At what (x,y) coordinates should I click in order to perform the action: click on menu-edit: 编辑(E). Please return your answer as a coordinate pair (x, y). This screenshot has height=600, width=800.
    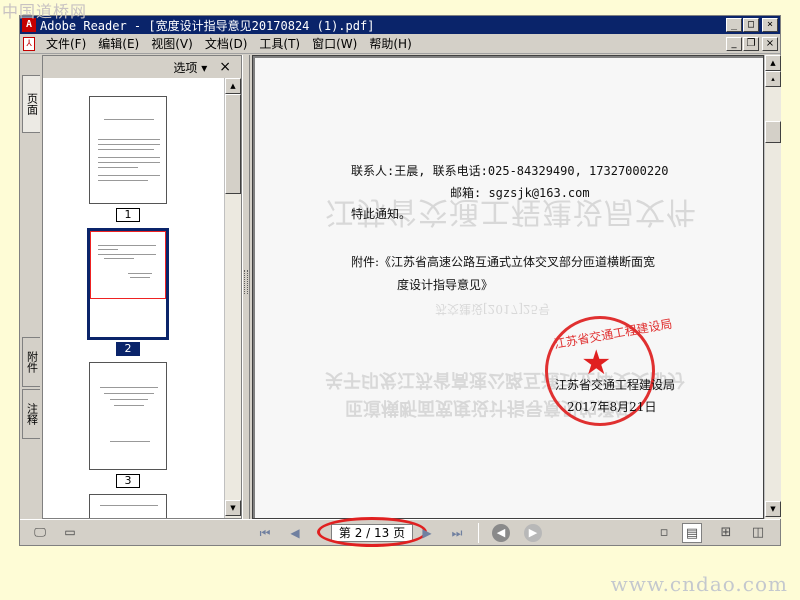
    Looking at the image, I should click on (118, 43).